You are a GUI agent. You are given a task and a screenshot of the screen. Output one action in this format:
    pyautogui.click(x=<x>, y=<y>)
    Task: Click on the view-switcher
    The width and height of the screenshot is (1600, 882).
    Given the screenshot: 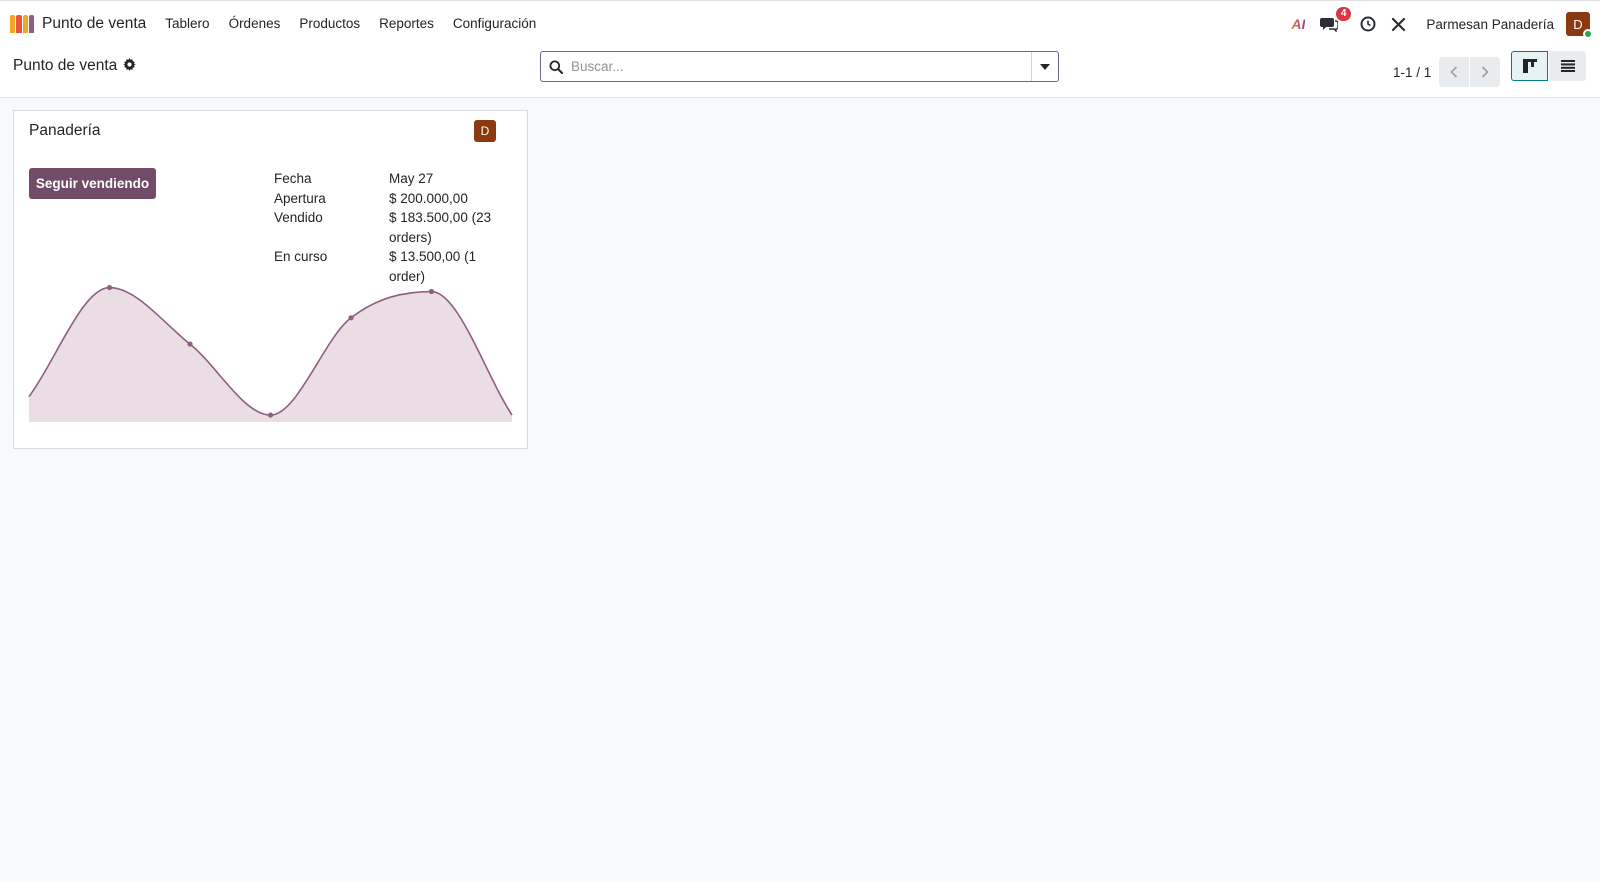 What is the action you would take?
    pyautogui.click(x=1548, y=66)
    